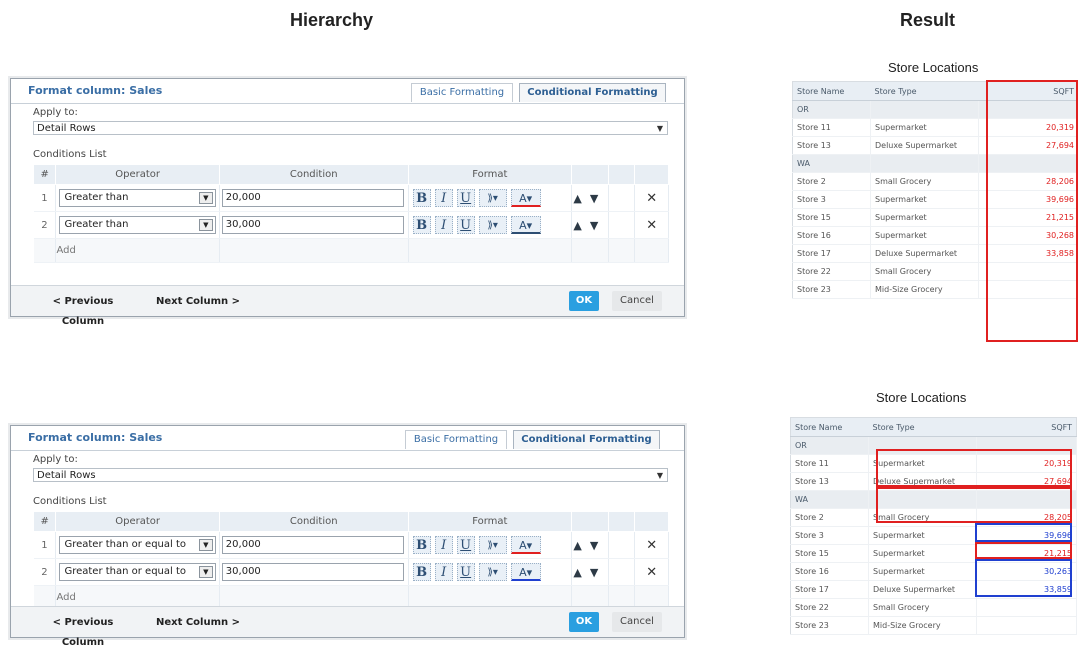  Describe the element at coordinates (924, 181) in the screenshot. I see `store-type: Small Grocery` at that location.